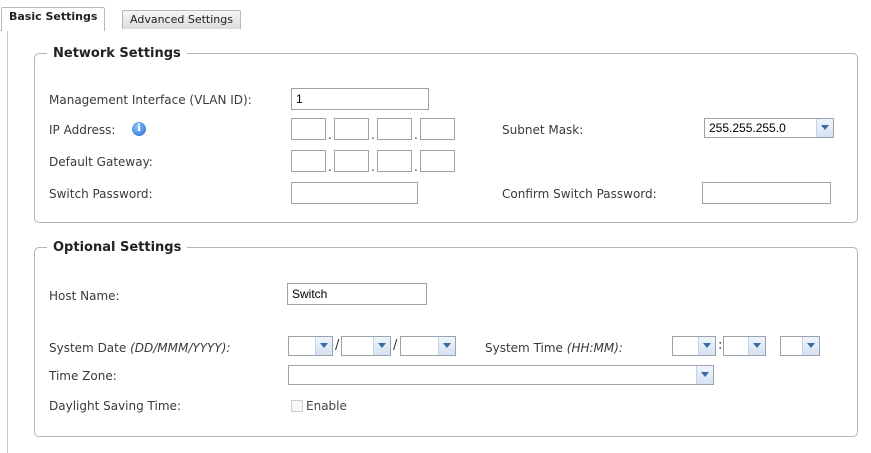  Describe the element at coordinates (694, 346) in the screenshot. I see `time-hour-select` at that location.